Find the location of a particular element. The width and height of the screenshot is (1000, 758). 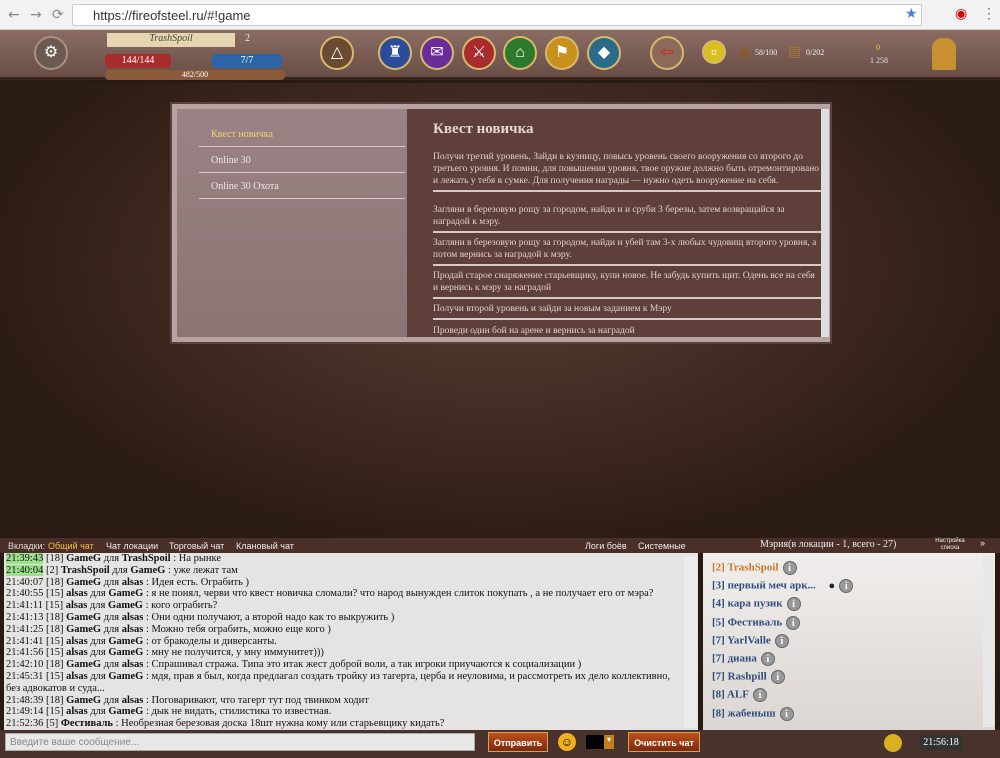

user-list-item: [7] Rashpill i is located at coordinates (748, 677).